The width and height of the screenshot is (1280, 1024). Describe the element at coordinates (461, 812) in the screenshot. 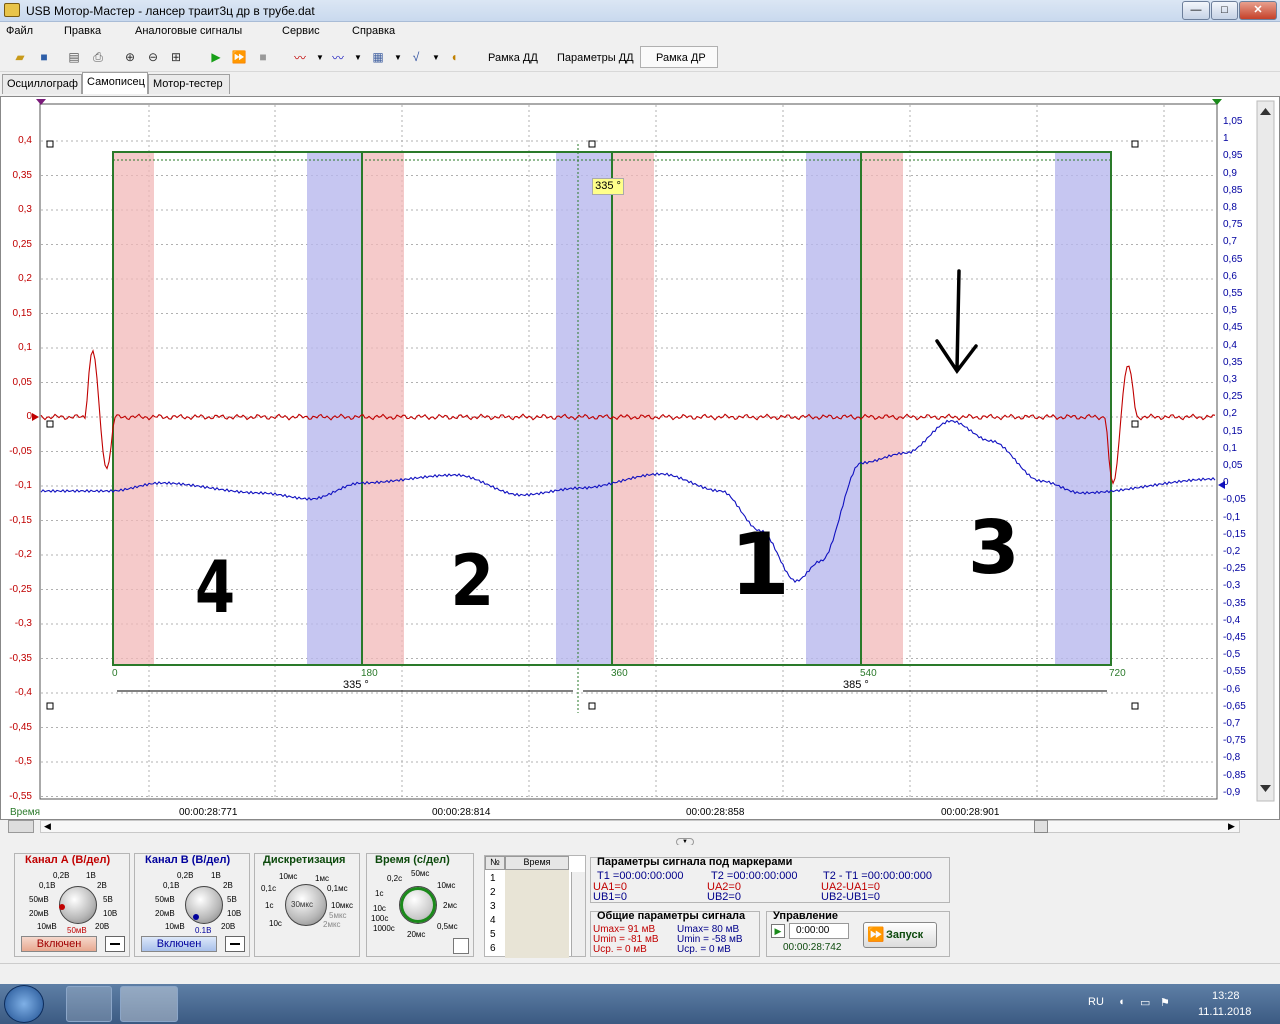

I see `time-tick: 00:00:28:814` at that location.